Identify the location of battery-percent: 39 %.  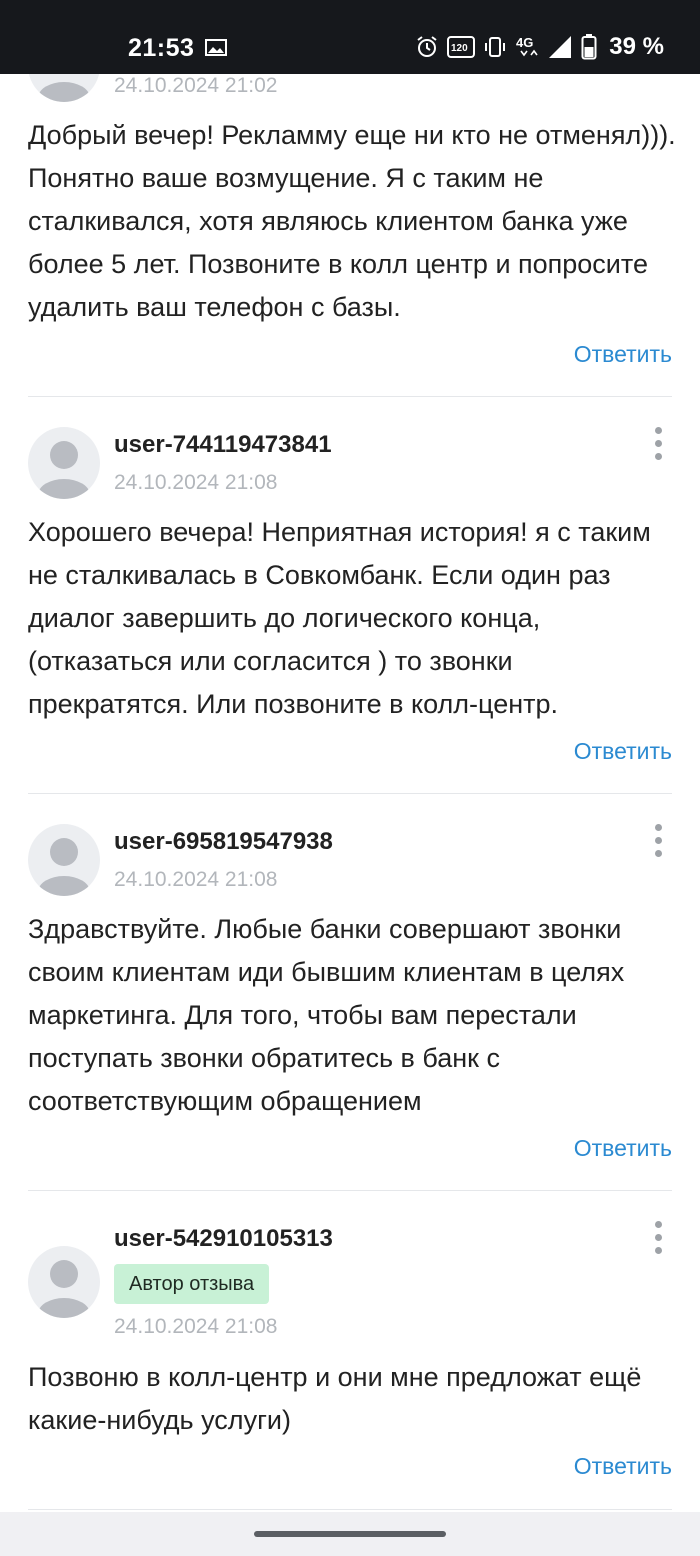
(636, 46).